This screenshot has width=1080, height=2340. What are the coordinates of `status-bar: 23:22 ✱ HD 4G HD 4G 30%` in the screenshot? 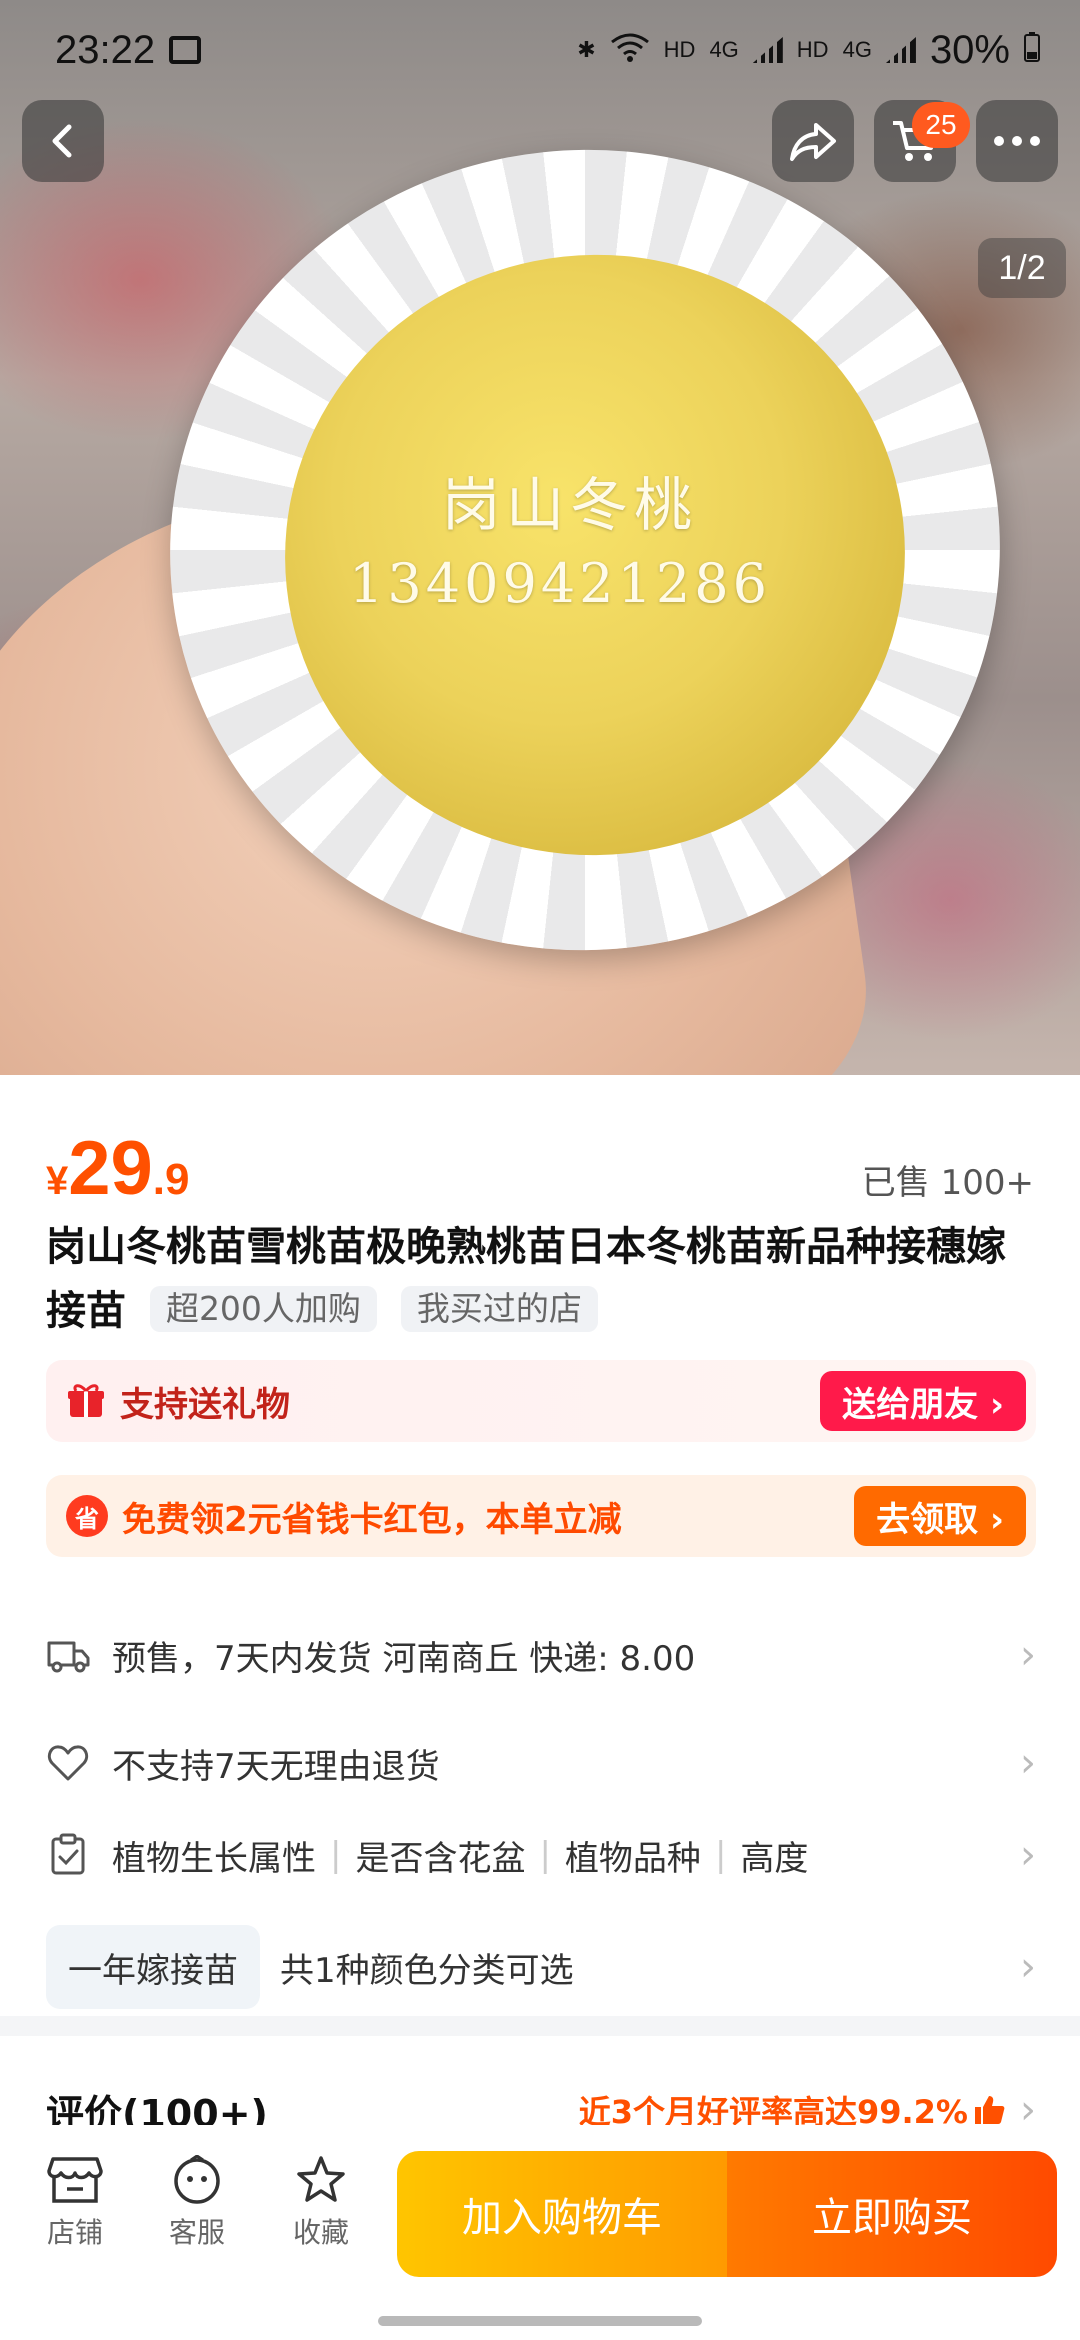 It's located at (547, 50).